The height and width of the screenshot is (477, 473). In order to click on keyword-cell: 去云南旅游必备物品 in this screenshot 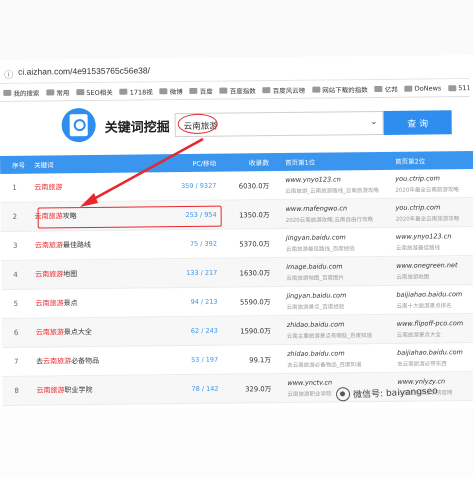, I will do `click(98, 360)`.